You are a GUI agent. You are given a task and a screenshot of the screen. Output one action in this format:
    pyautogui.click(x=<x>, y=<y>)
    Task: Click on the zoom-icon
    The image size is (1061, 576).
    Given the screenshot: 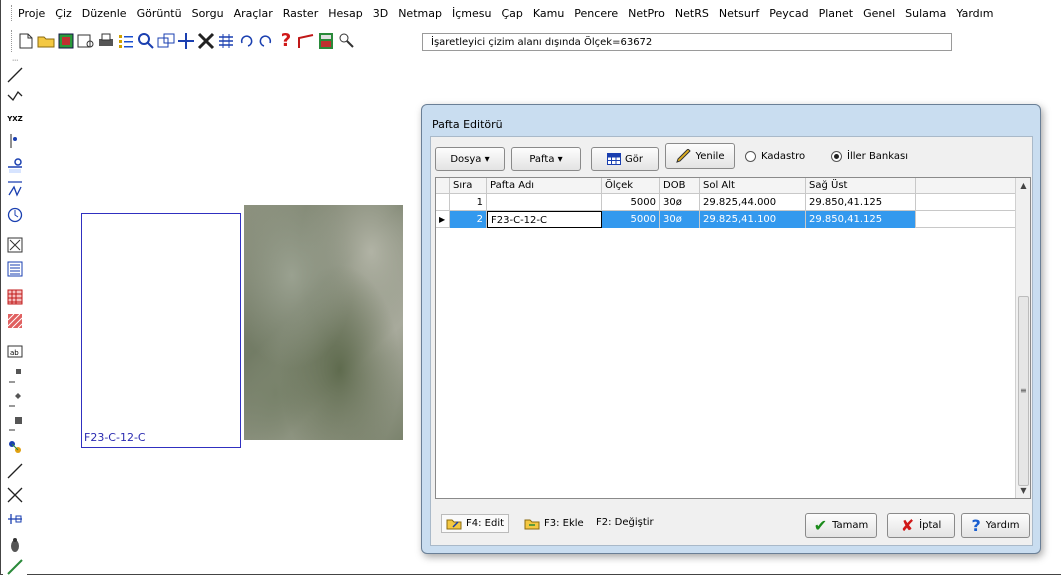 What is the action you would take?
    pyautogui.click(x=146, y=41)
    